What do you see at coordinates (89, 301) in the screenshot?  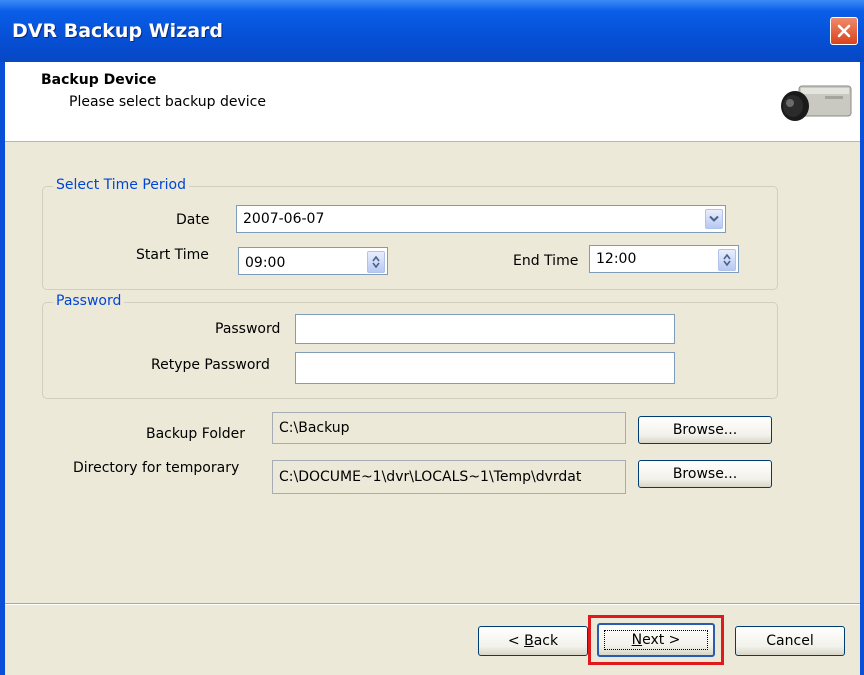 I see `password-legend: Password` at bounding box center [89, 301].